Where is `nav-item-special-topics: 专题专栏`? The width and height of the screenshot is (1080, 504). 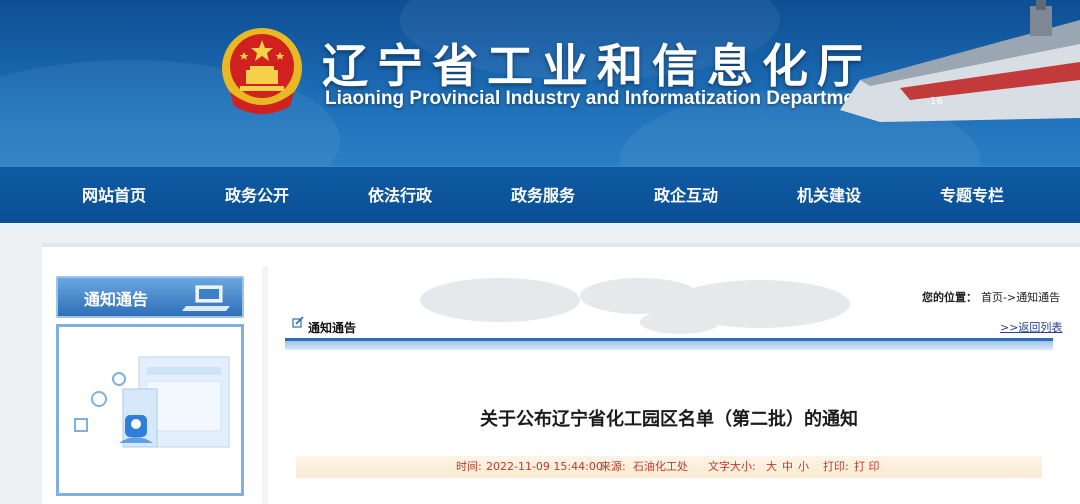 nav-item-special-topics: 专题专栏 is located at coordinates (972, 195).